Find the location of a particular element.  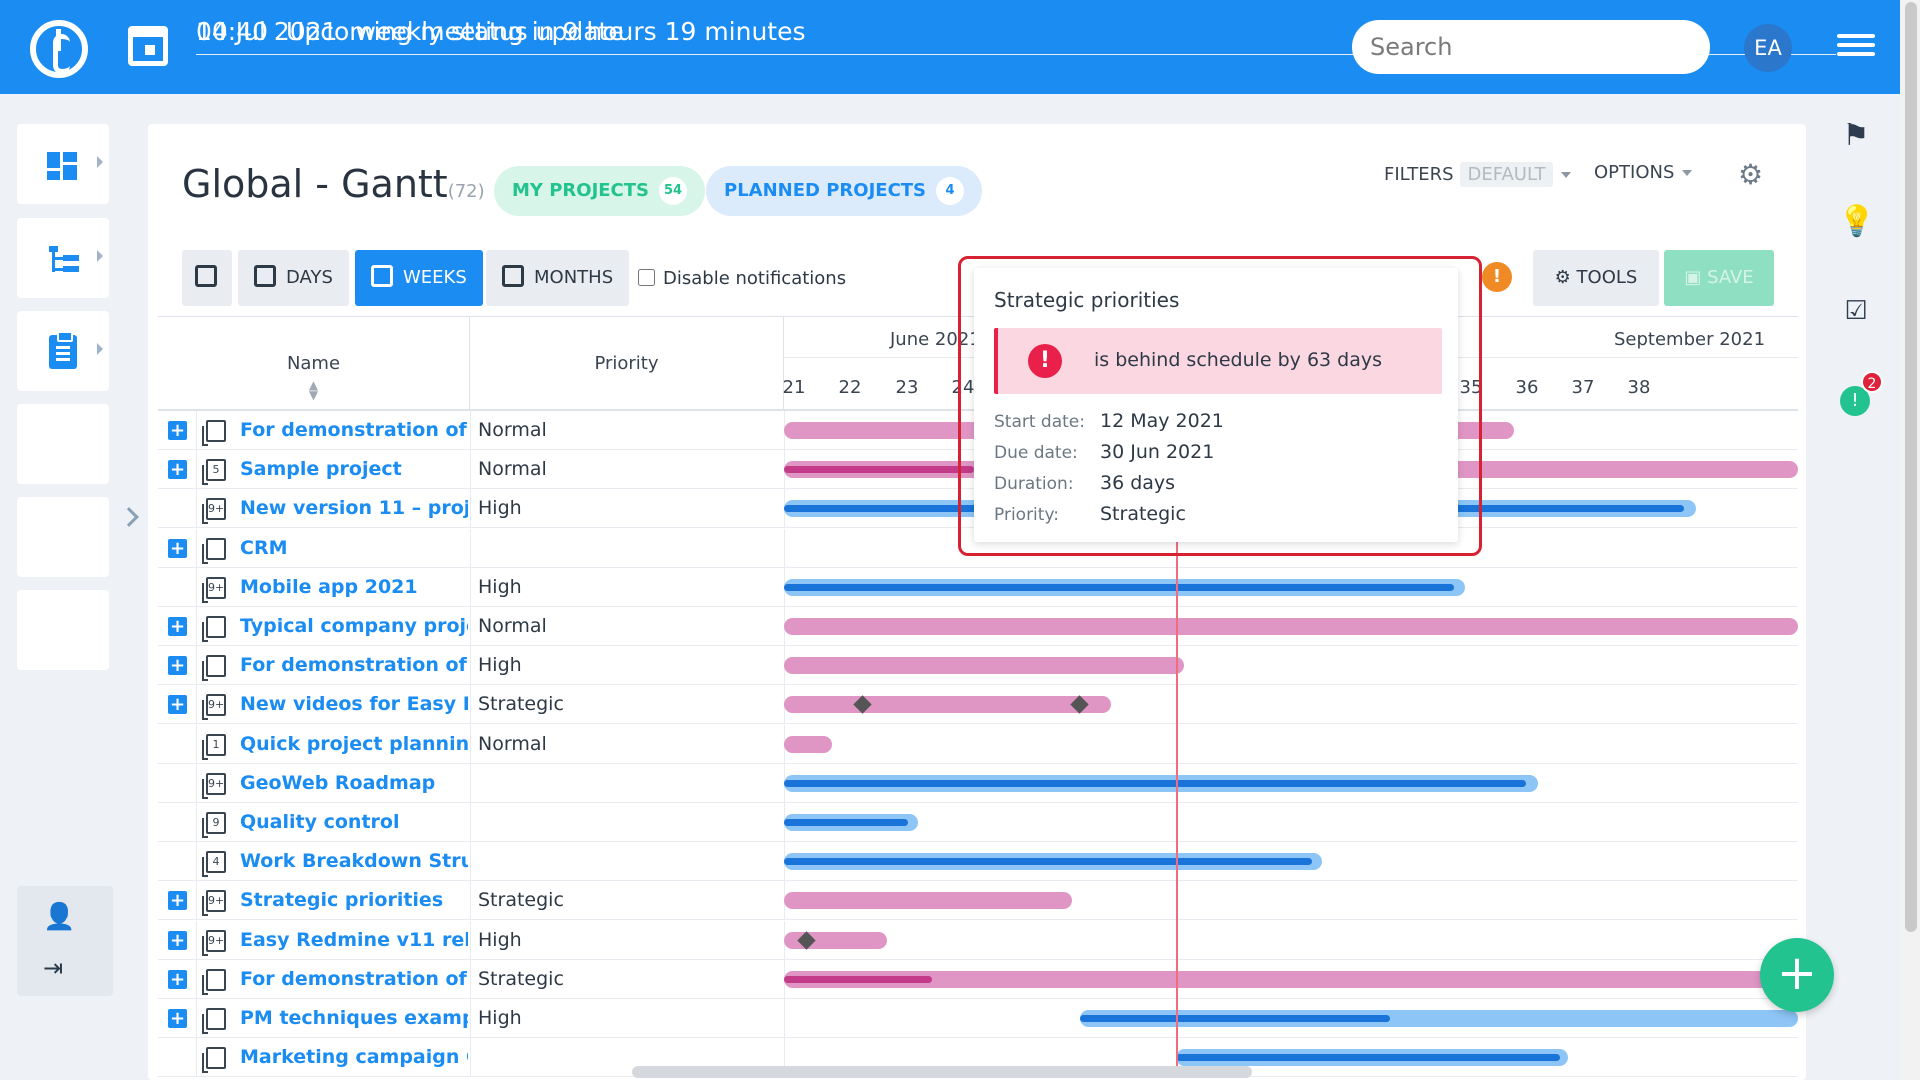

project-row: +9+ New videos for Easy Redmine Strategic is located at coordinates (978, 705).